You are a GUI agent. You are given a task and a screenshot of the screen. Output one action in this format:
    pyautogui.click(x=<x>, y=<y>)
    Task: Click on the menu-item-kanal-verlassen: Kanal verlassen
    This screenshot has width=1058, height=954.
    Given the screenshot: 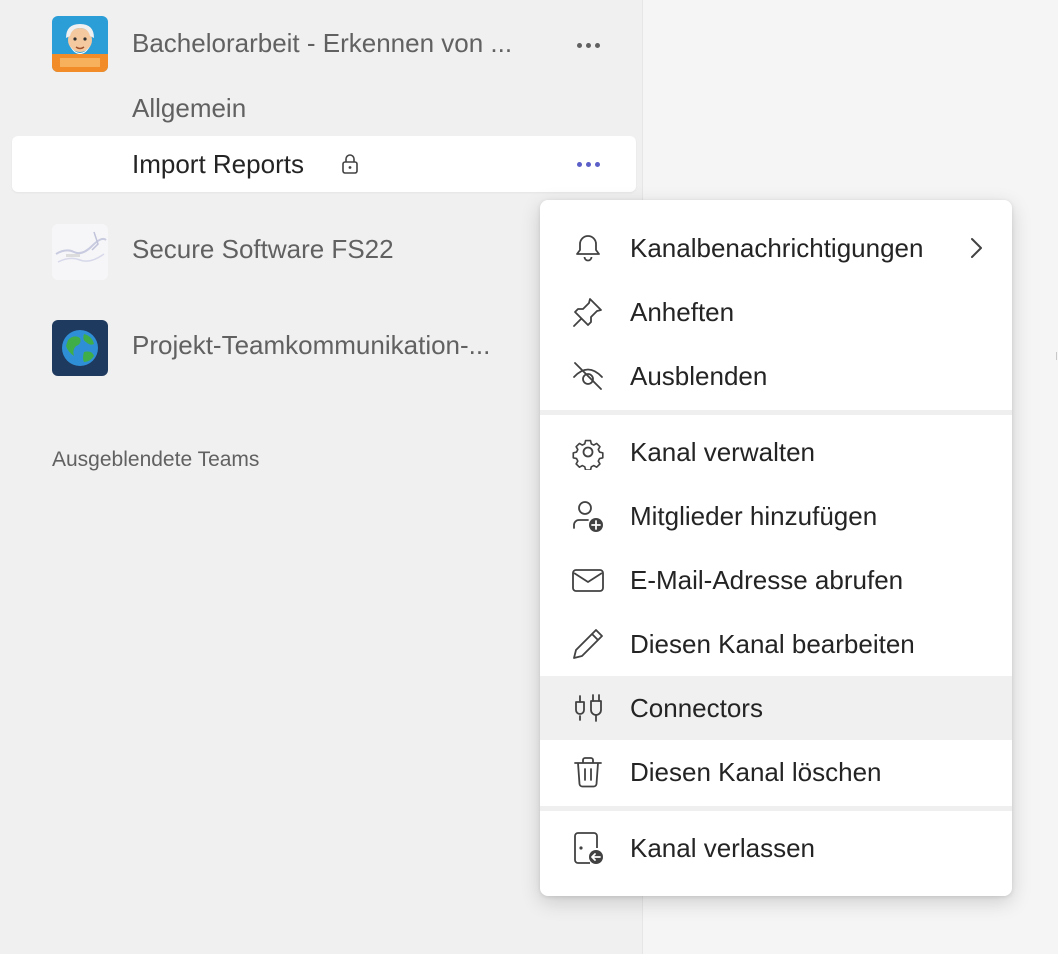 What is the action you would take?
    pyautogui.click(x=776, y=848)
    